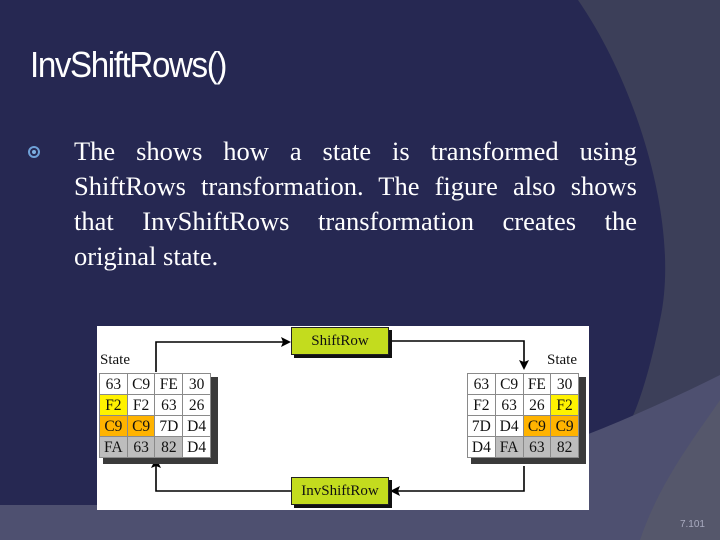 This screenshot has height=540, width=720. Describe the element at coordinates (537, 405) in the screenshot. I see `right-state-cell: 26` at that location.